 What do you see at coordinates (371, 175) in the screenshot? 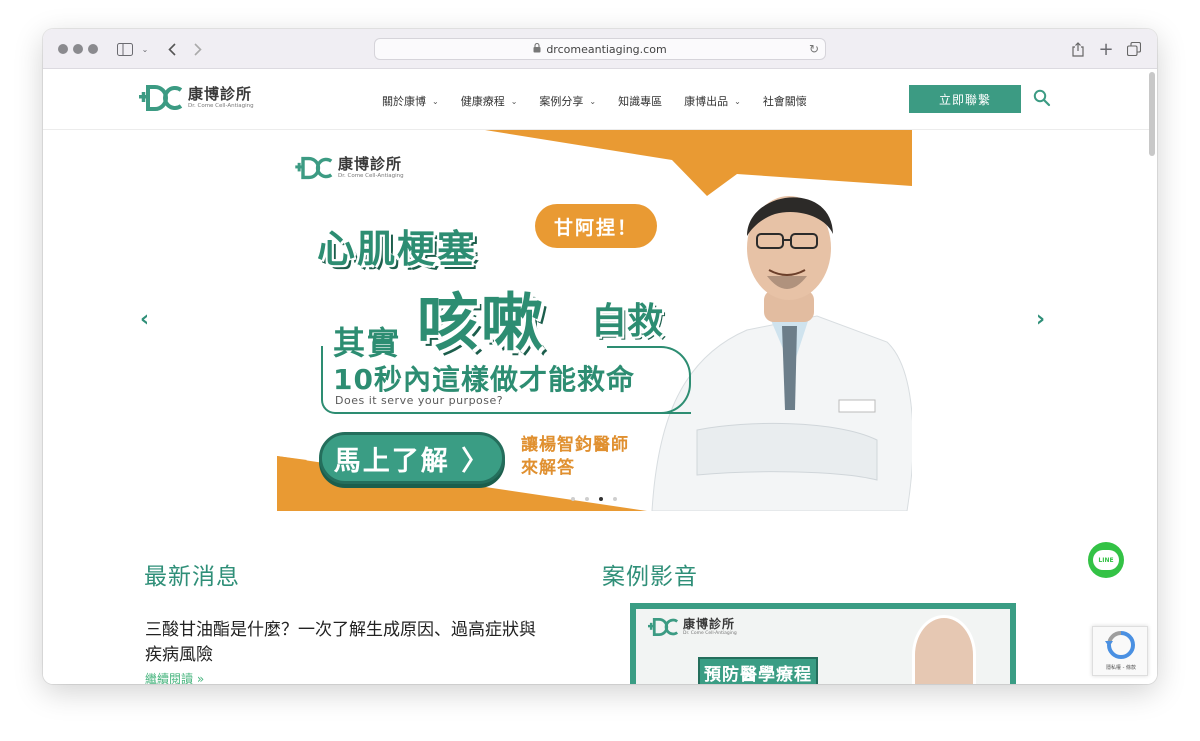
I see `banner-logo-english: Dr. Come Cell-Antiaging` at bounding box center [371, 175].